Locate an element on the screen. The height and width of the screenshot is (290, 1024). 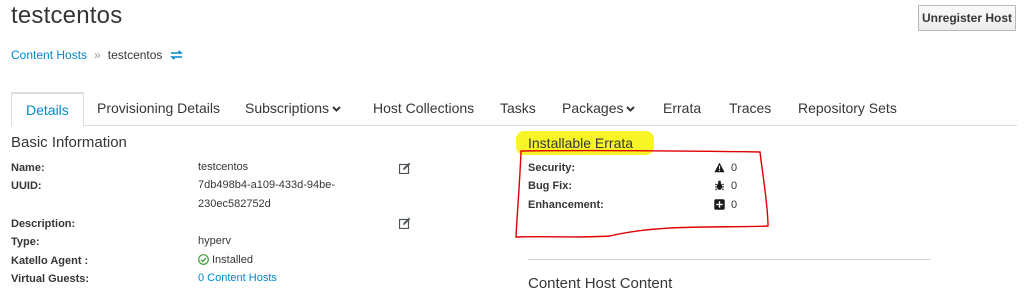
tab-host-collections-label: Host Collections is located at coordinates (424, 108).